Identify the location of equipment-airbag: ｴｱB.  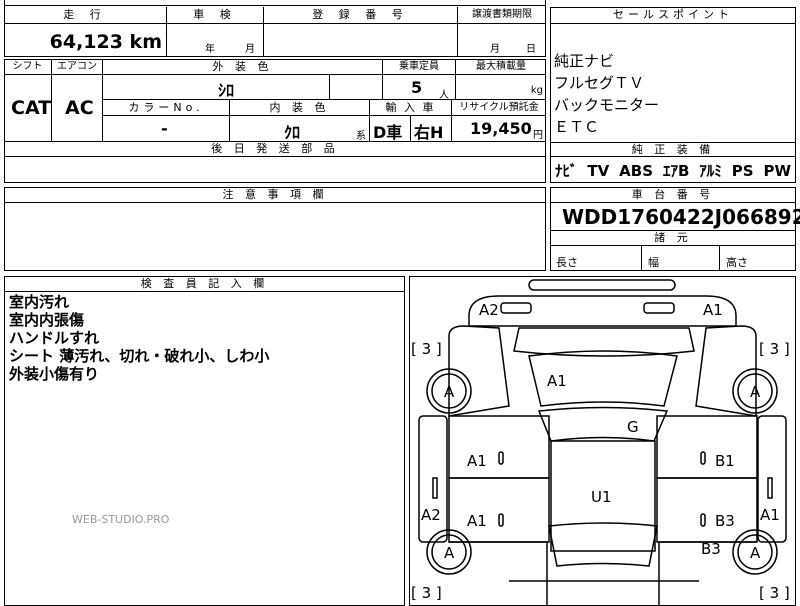
(676, 171).